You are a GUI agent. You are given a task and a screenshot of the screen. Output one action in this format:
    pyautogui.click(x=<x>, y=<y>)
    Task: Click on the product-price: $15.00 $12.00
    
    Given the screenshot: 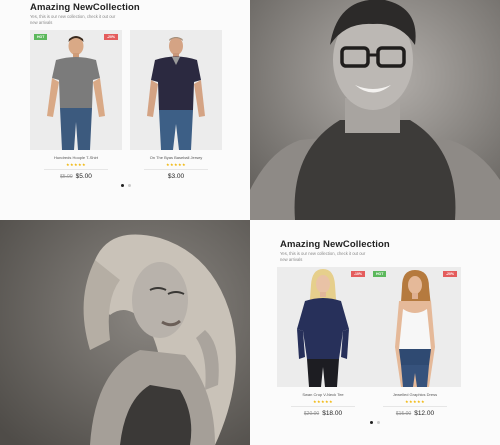 What is the action you would take?
    pyautogui.click(x=415, y=413)
    